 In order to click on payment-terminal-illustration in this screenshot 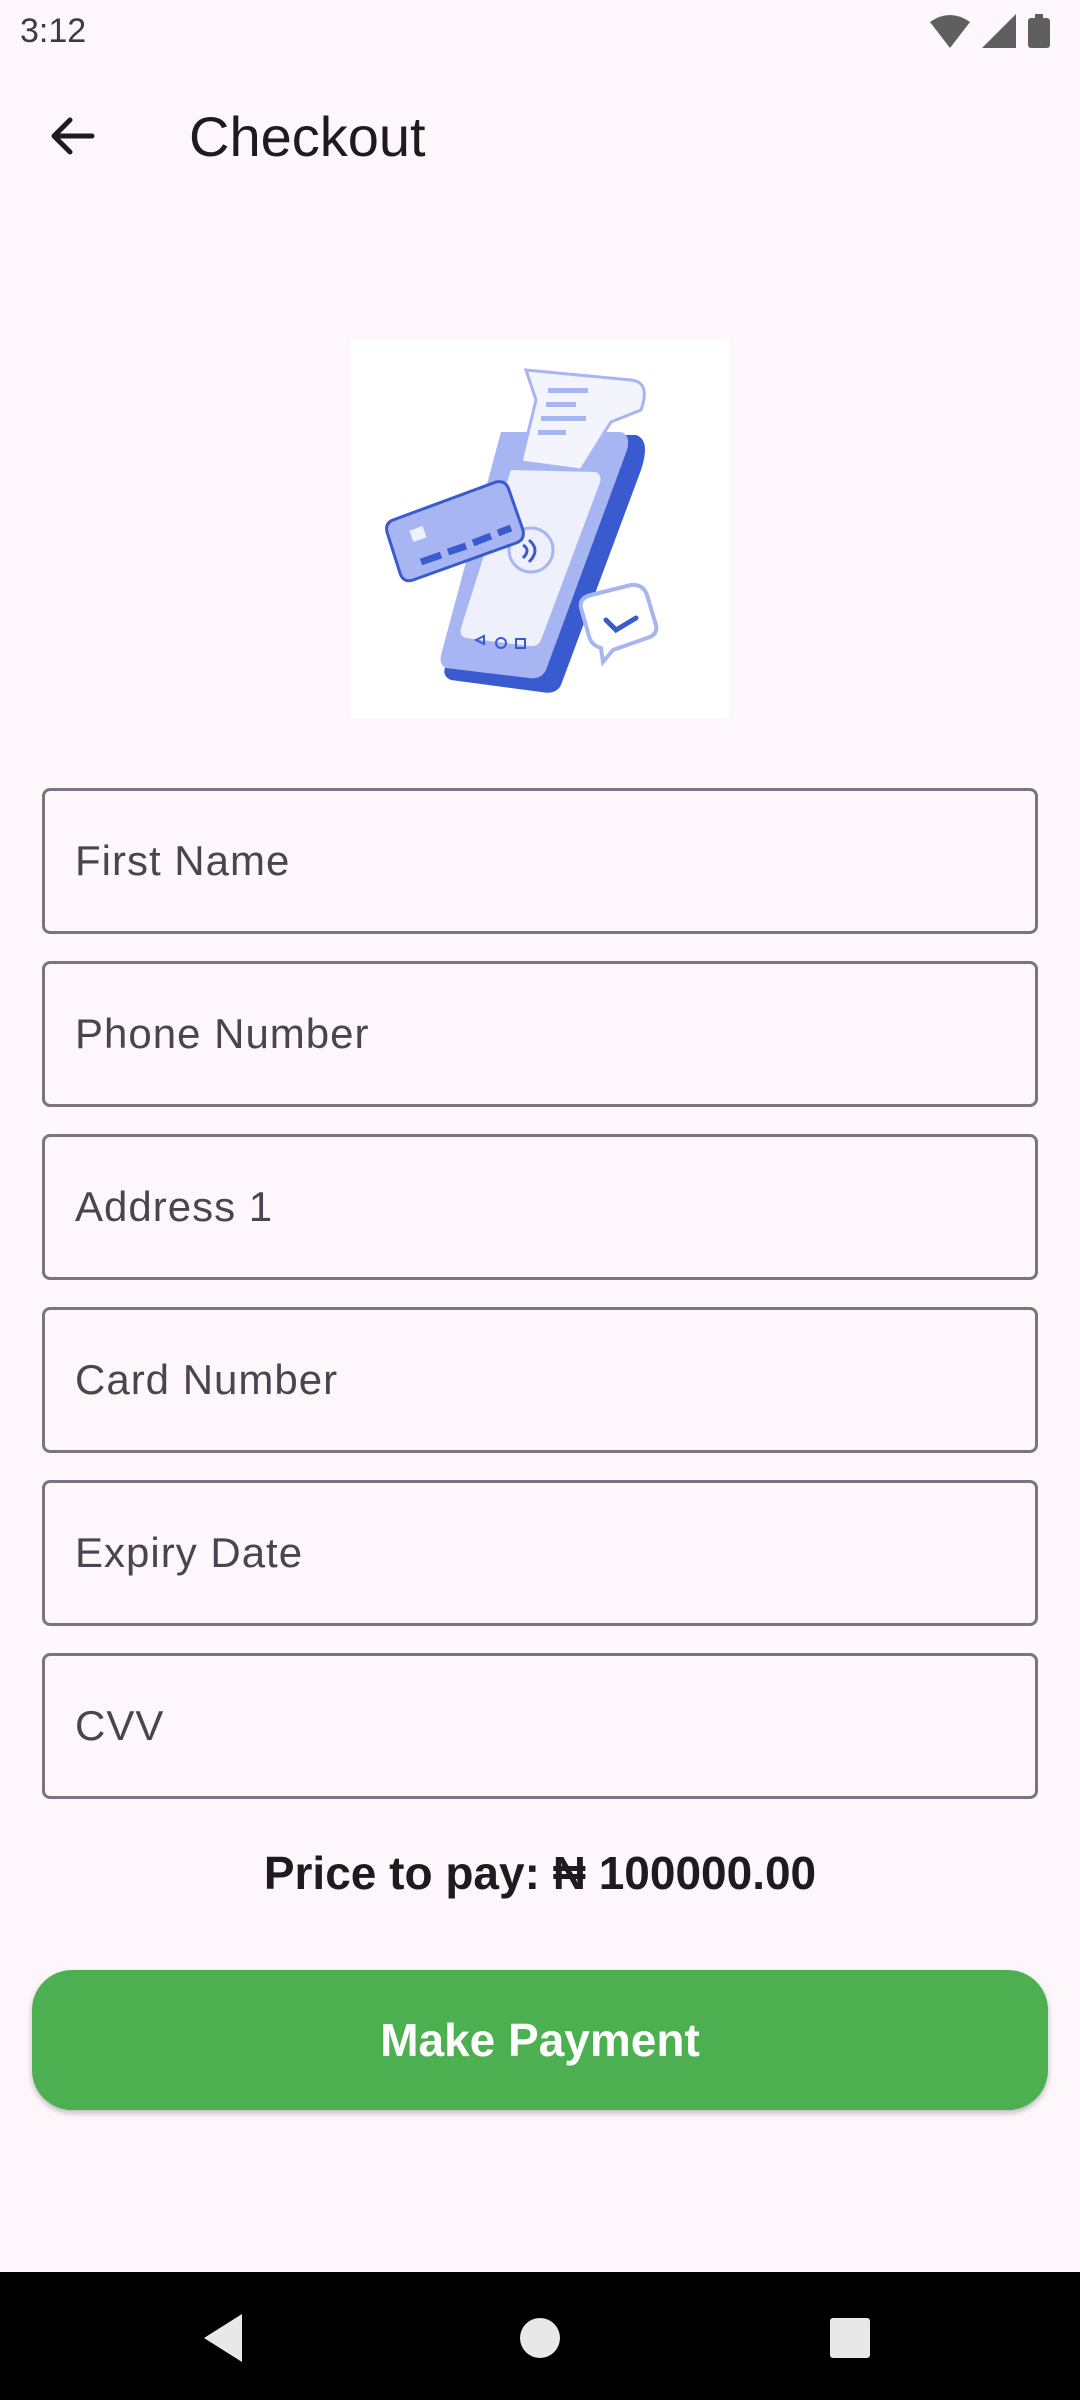, I will do `click(540, 529)`.